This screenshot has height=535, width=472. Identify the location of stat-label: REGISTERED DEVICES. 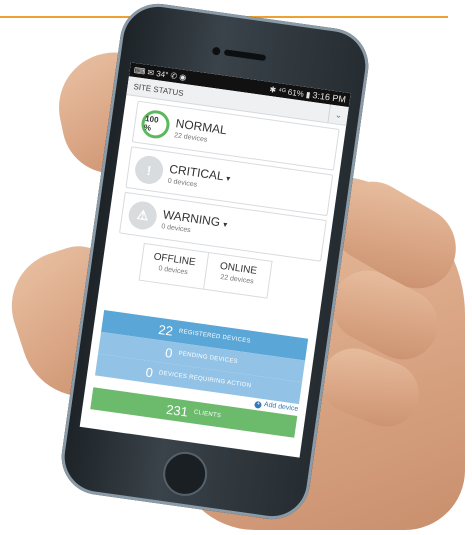
(215, 336).